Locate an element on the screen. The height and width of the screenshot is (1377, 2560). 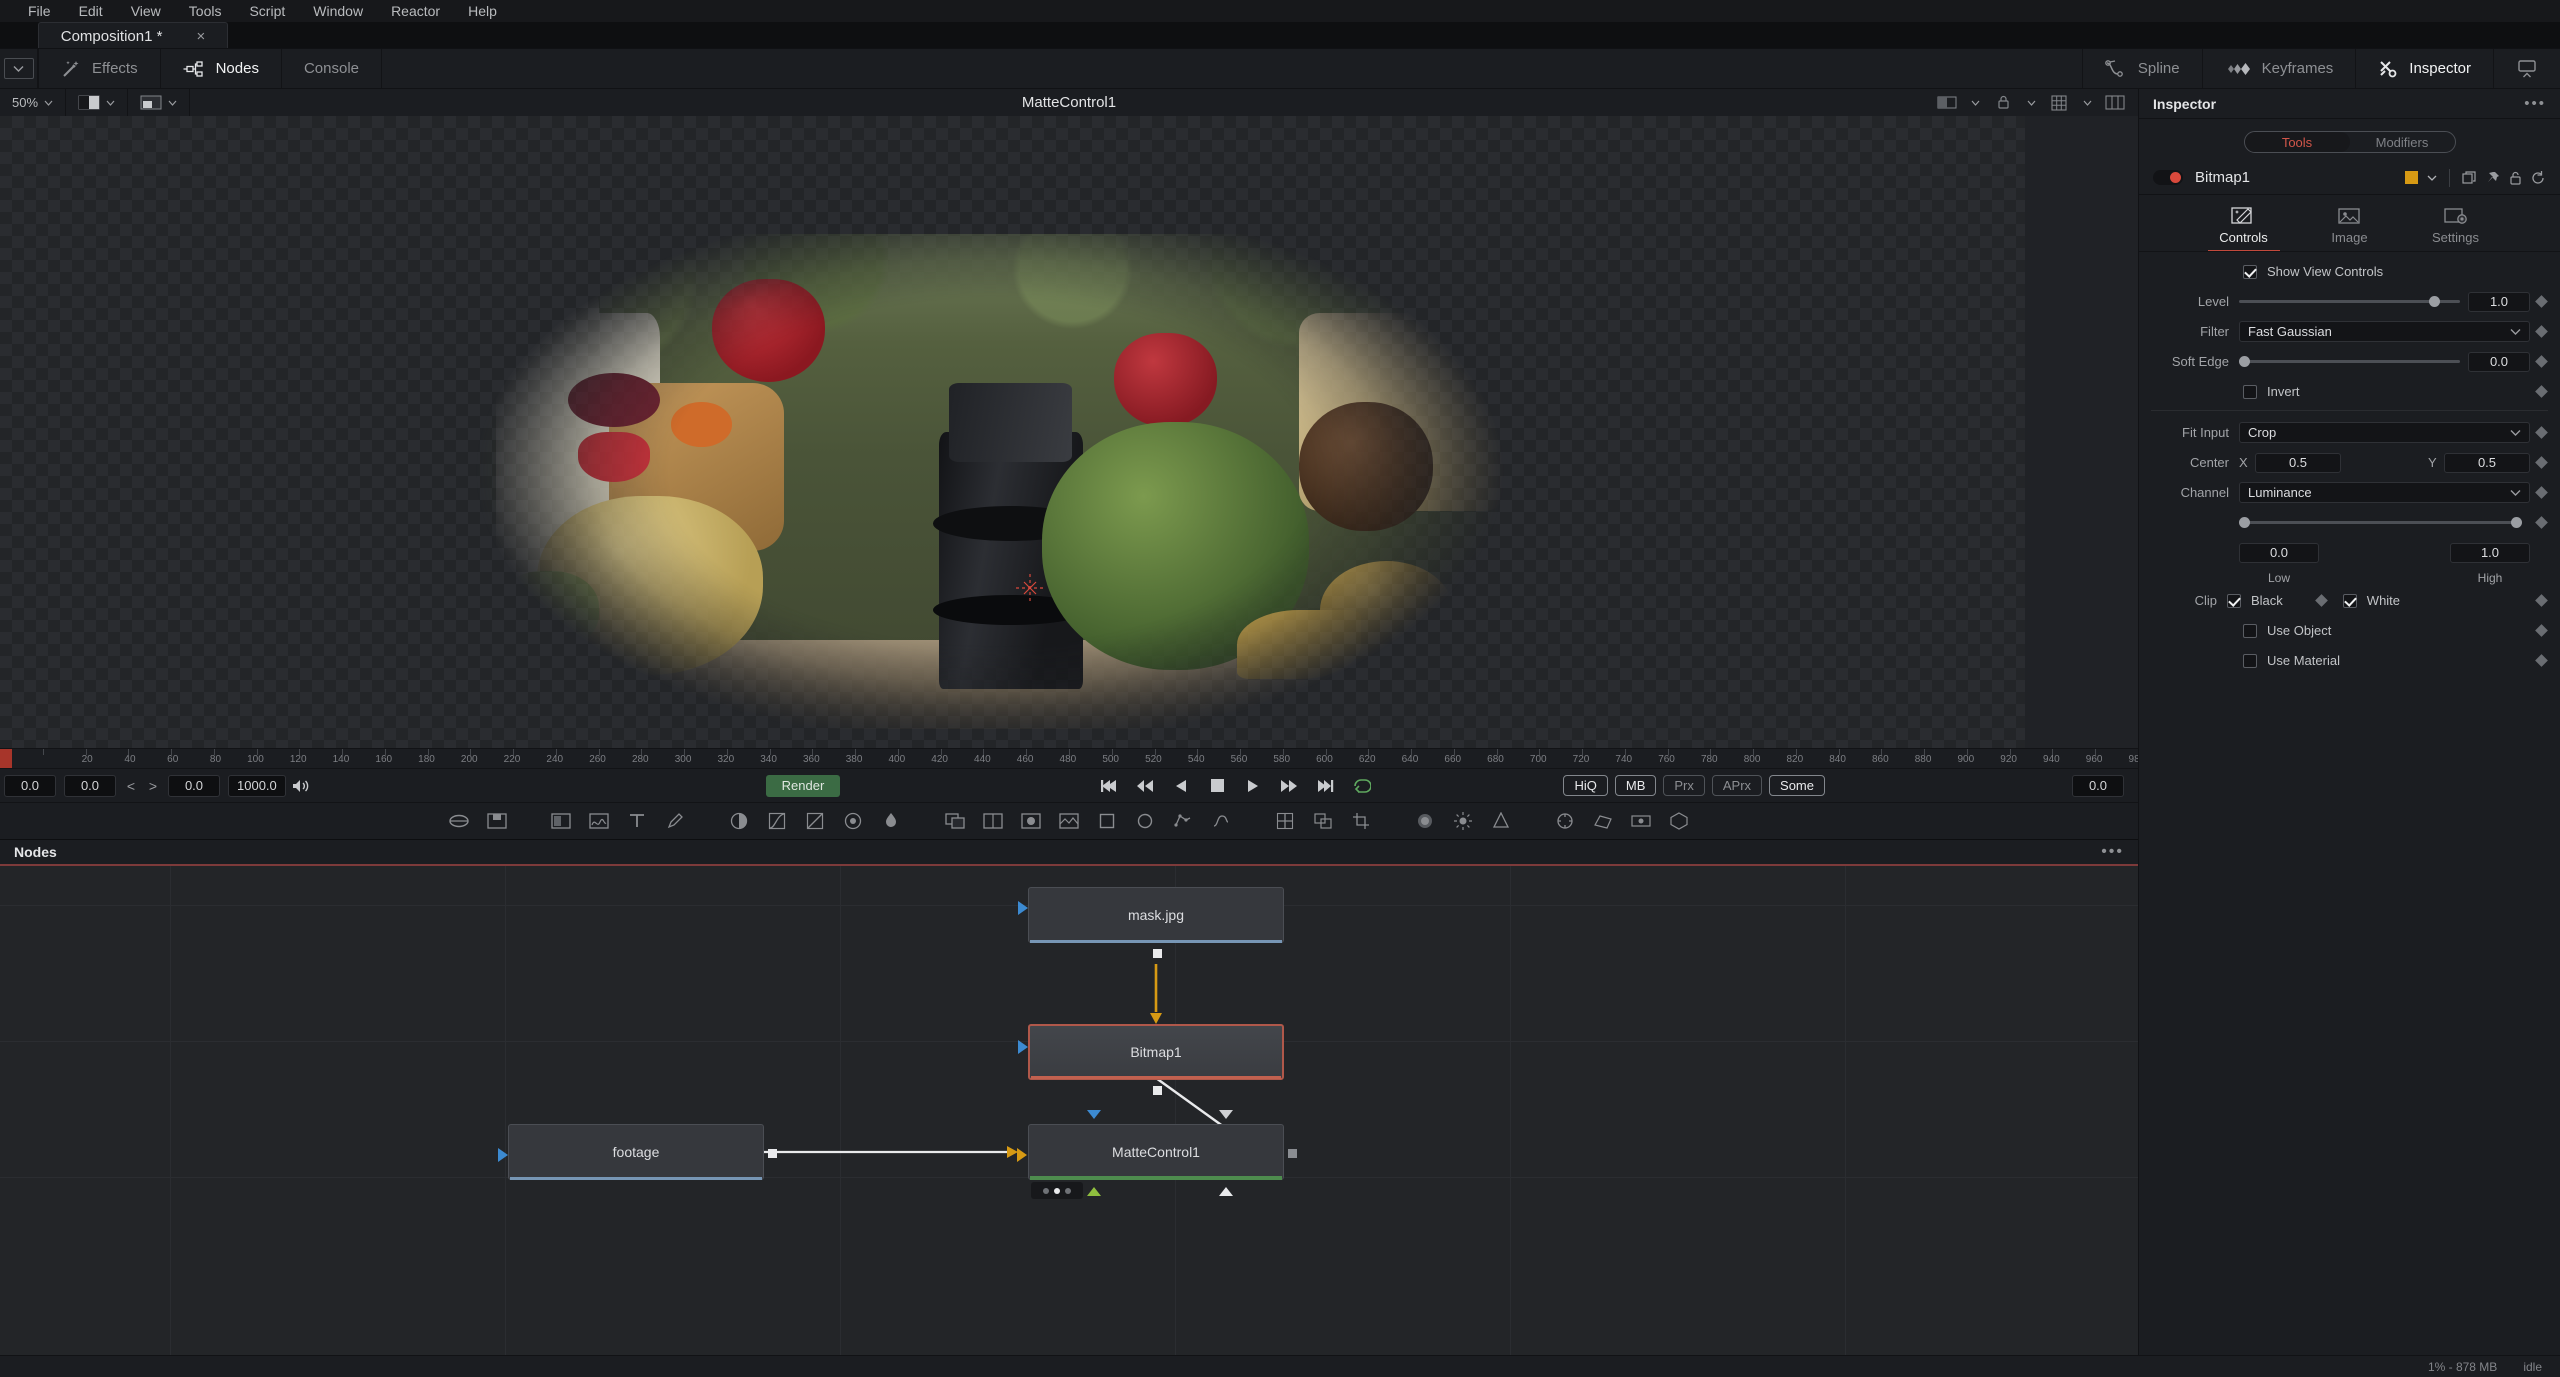
resize-icon is located at coordinates (1323, 821).